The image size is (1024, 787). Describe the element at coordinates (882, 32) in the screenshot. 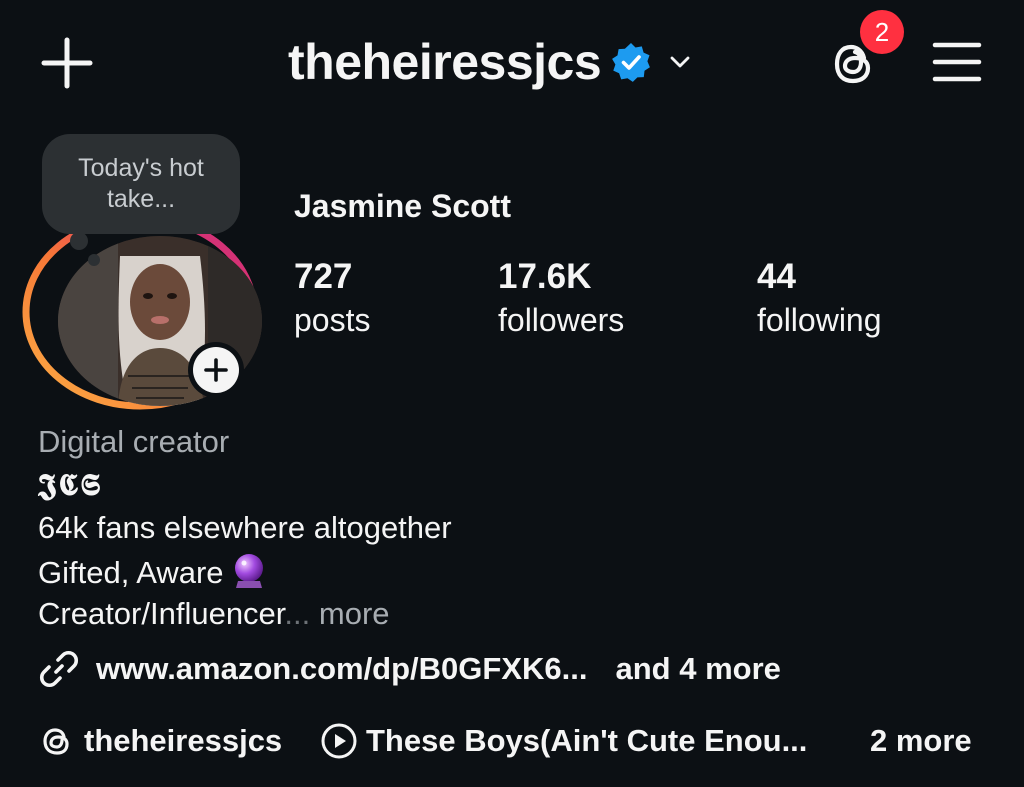

I see `notification-badge: 2` at that location.